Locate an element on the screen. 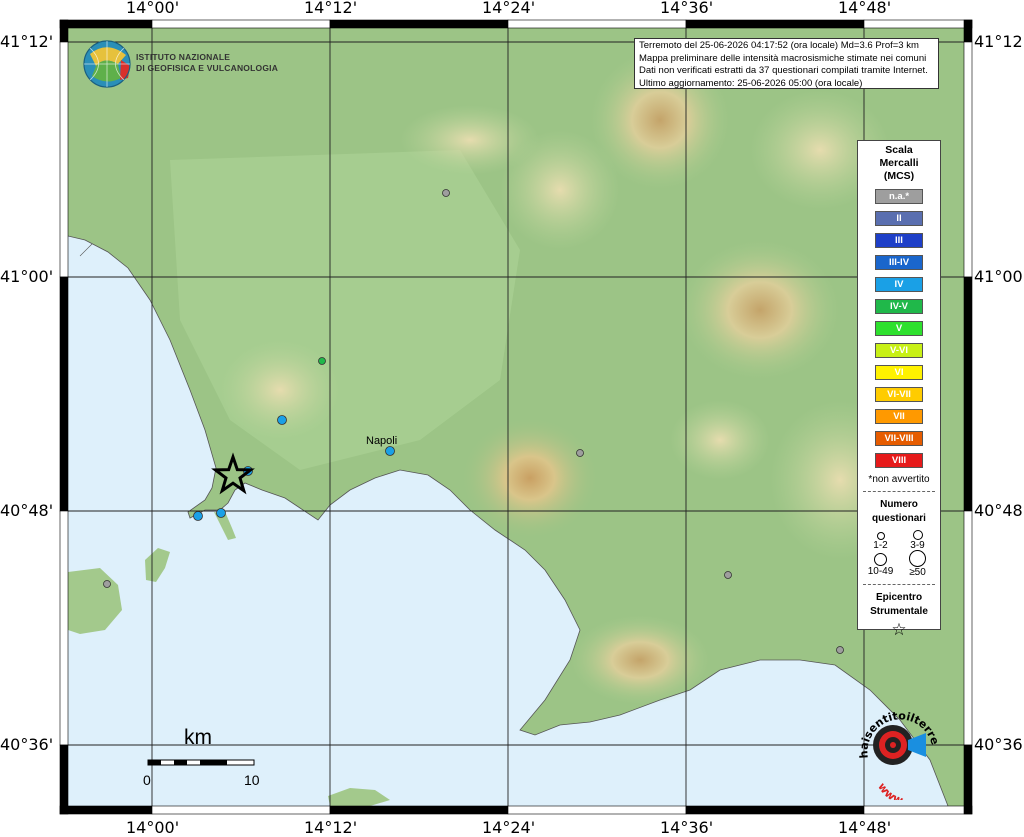 The width and height of the screenshot is (1024, 837). legend-title-line-2: Mercalli is located at coordinates (899, 163).